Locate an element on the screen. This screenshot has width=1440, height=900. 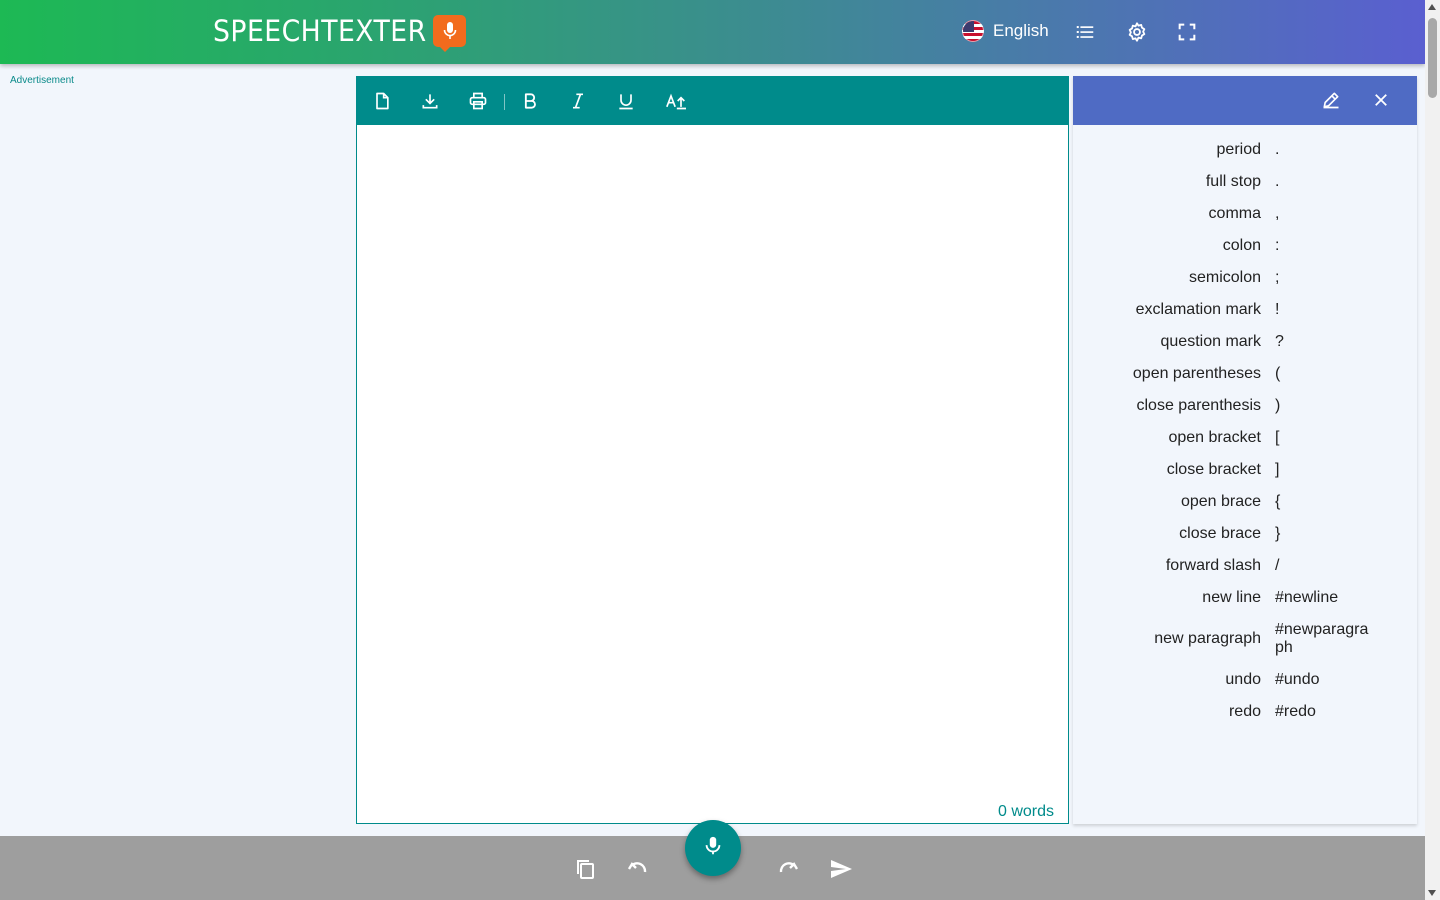
underline-icon is located at coordinates (626, 101).